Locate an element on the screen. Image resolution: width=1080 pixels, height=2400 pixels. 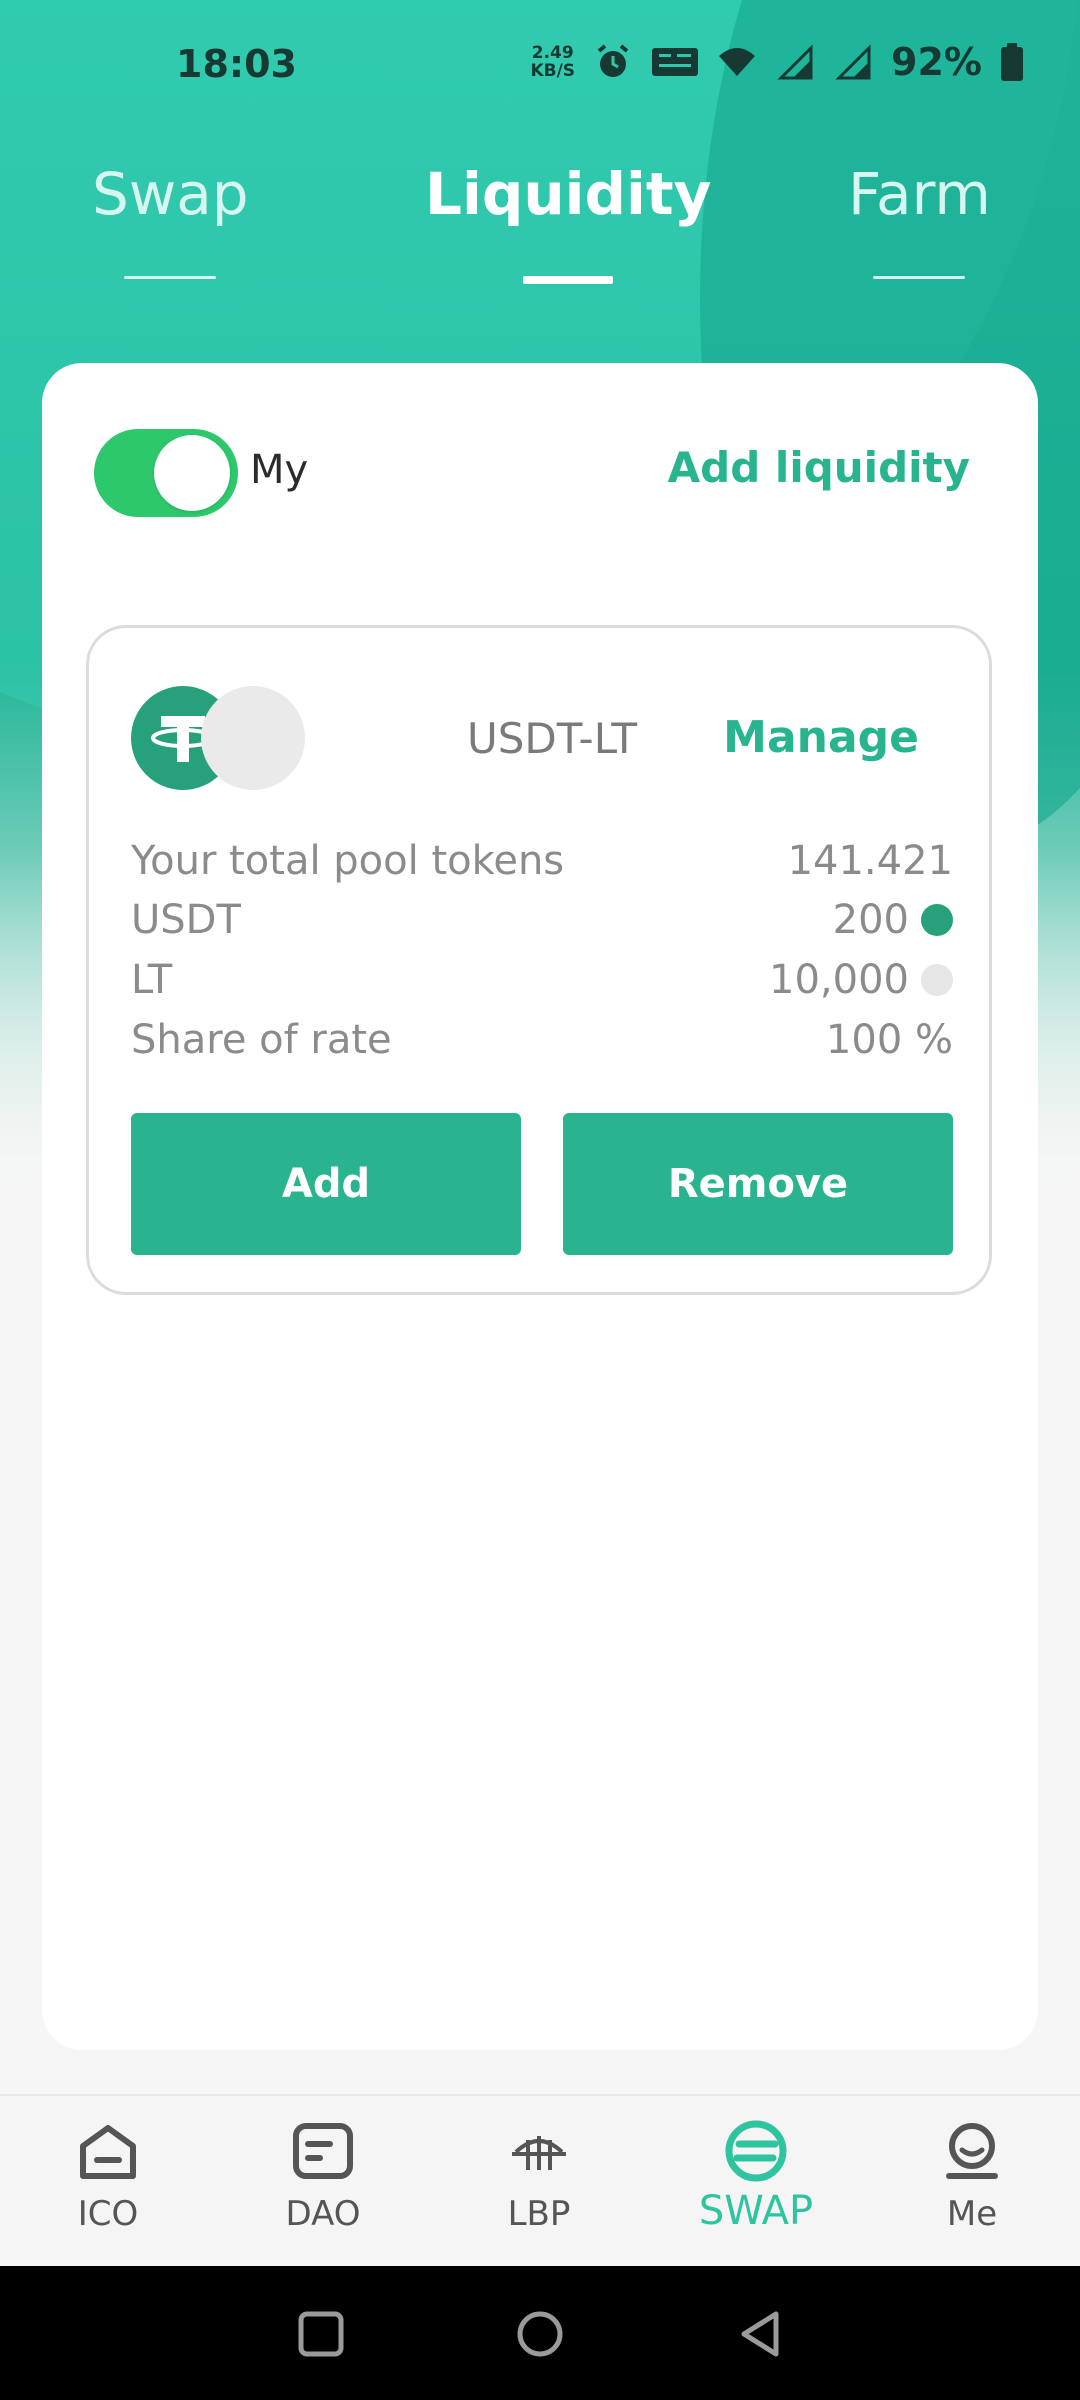
tab-bar: Swap Liquidity Farm is located at coordinates (540, 222).